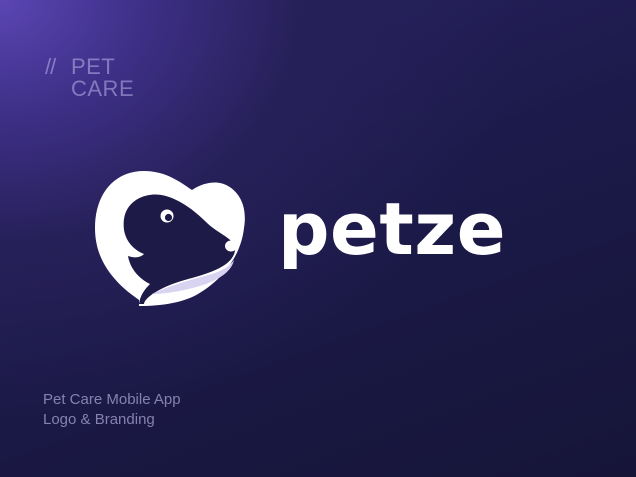 This screenshot has height=477, width=636. What do you see at coordinates (103, 88) in the screenshot?
I see `tagline-line-2: CARE` at bounding box center [103, 88].